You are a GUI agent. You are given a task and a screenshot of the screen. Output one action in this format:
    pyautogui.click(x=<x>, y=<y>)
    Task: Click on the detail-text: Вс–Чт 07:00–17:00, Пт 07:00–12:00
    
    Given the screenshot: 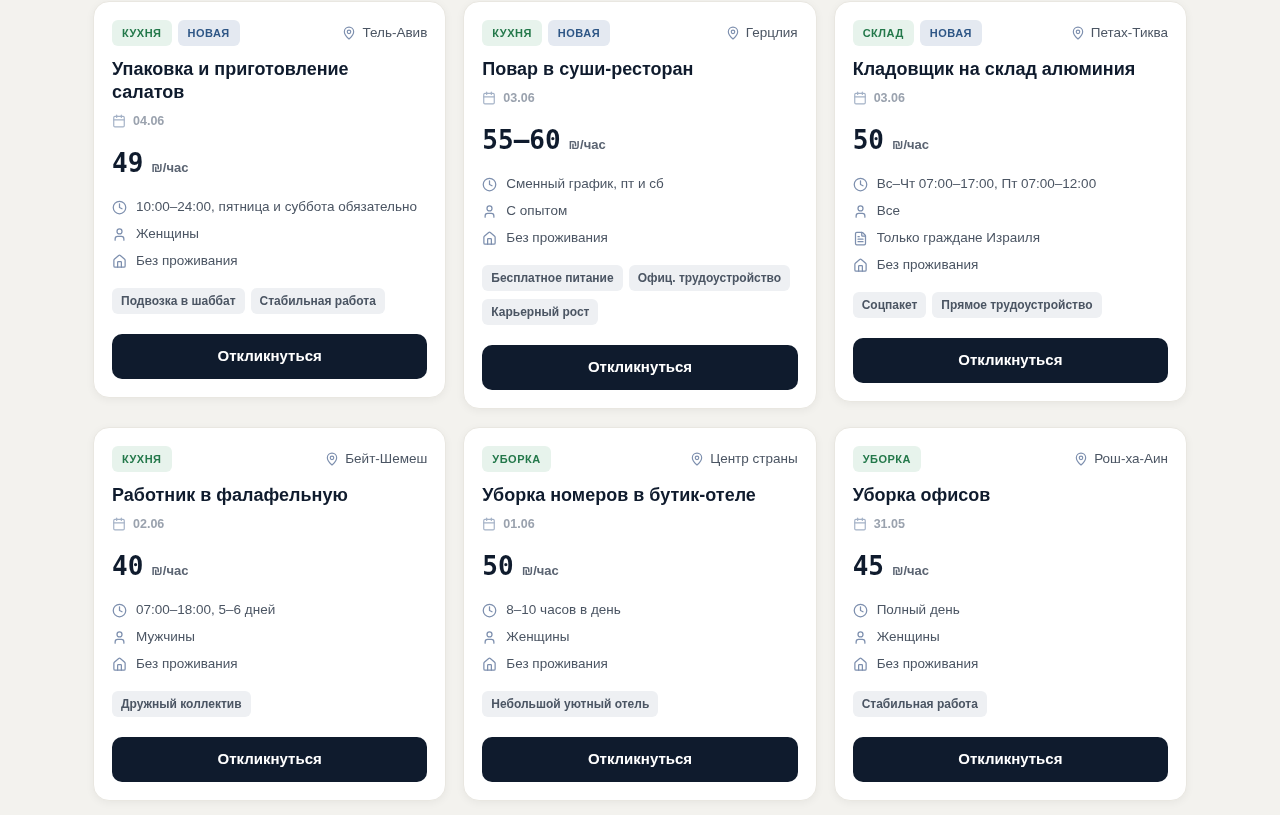 What is the action you would take?
    pyautogui.click(x=986, y=183)
    